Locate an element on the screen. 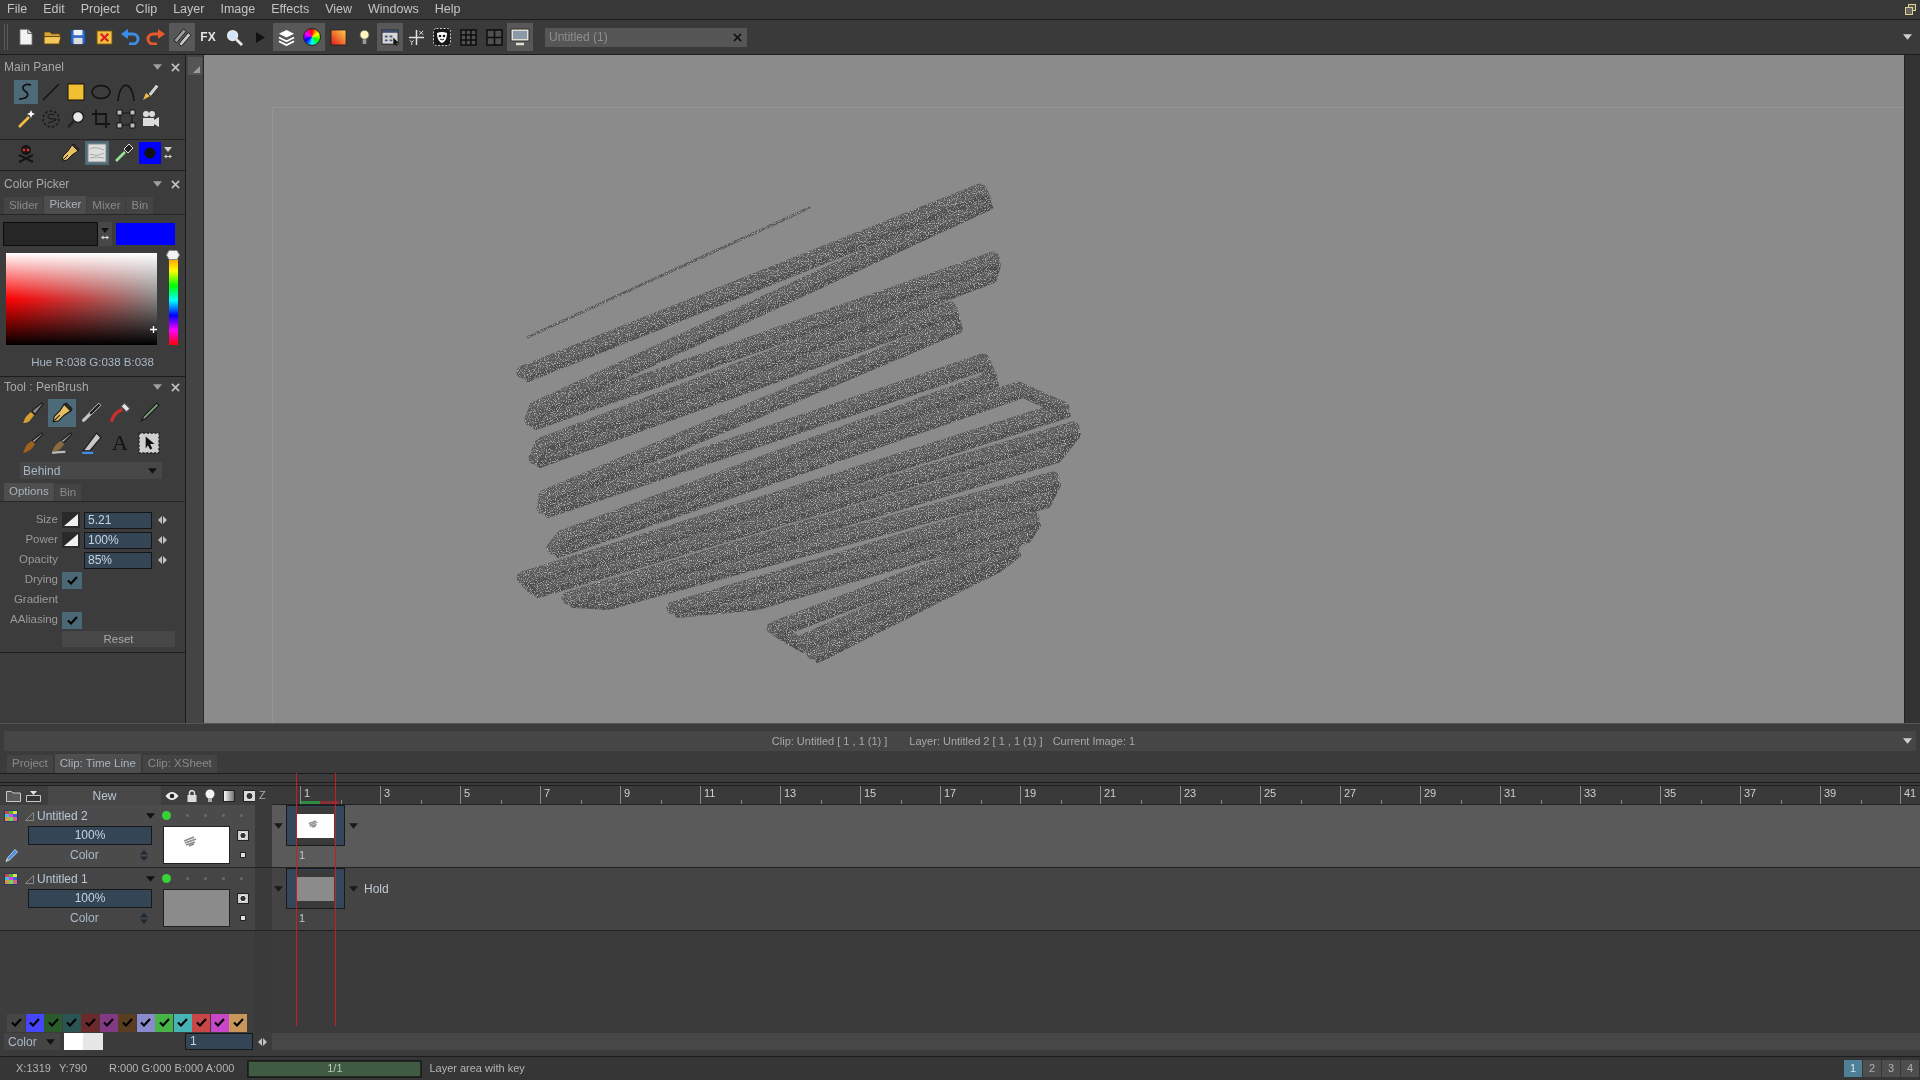 The height and width of the screenshot is (1080, 1920). menu-item: File is located at coordinates (17, 9).